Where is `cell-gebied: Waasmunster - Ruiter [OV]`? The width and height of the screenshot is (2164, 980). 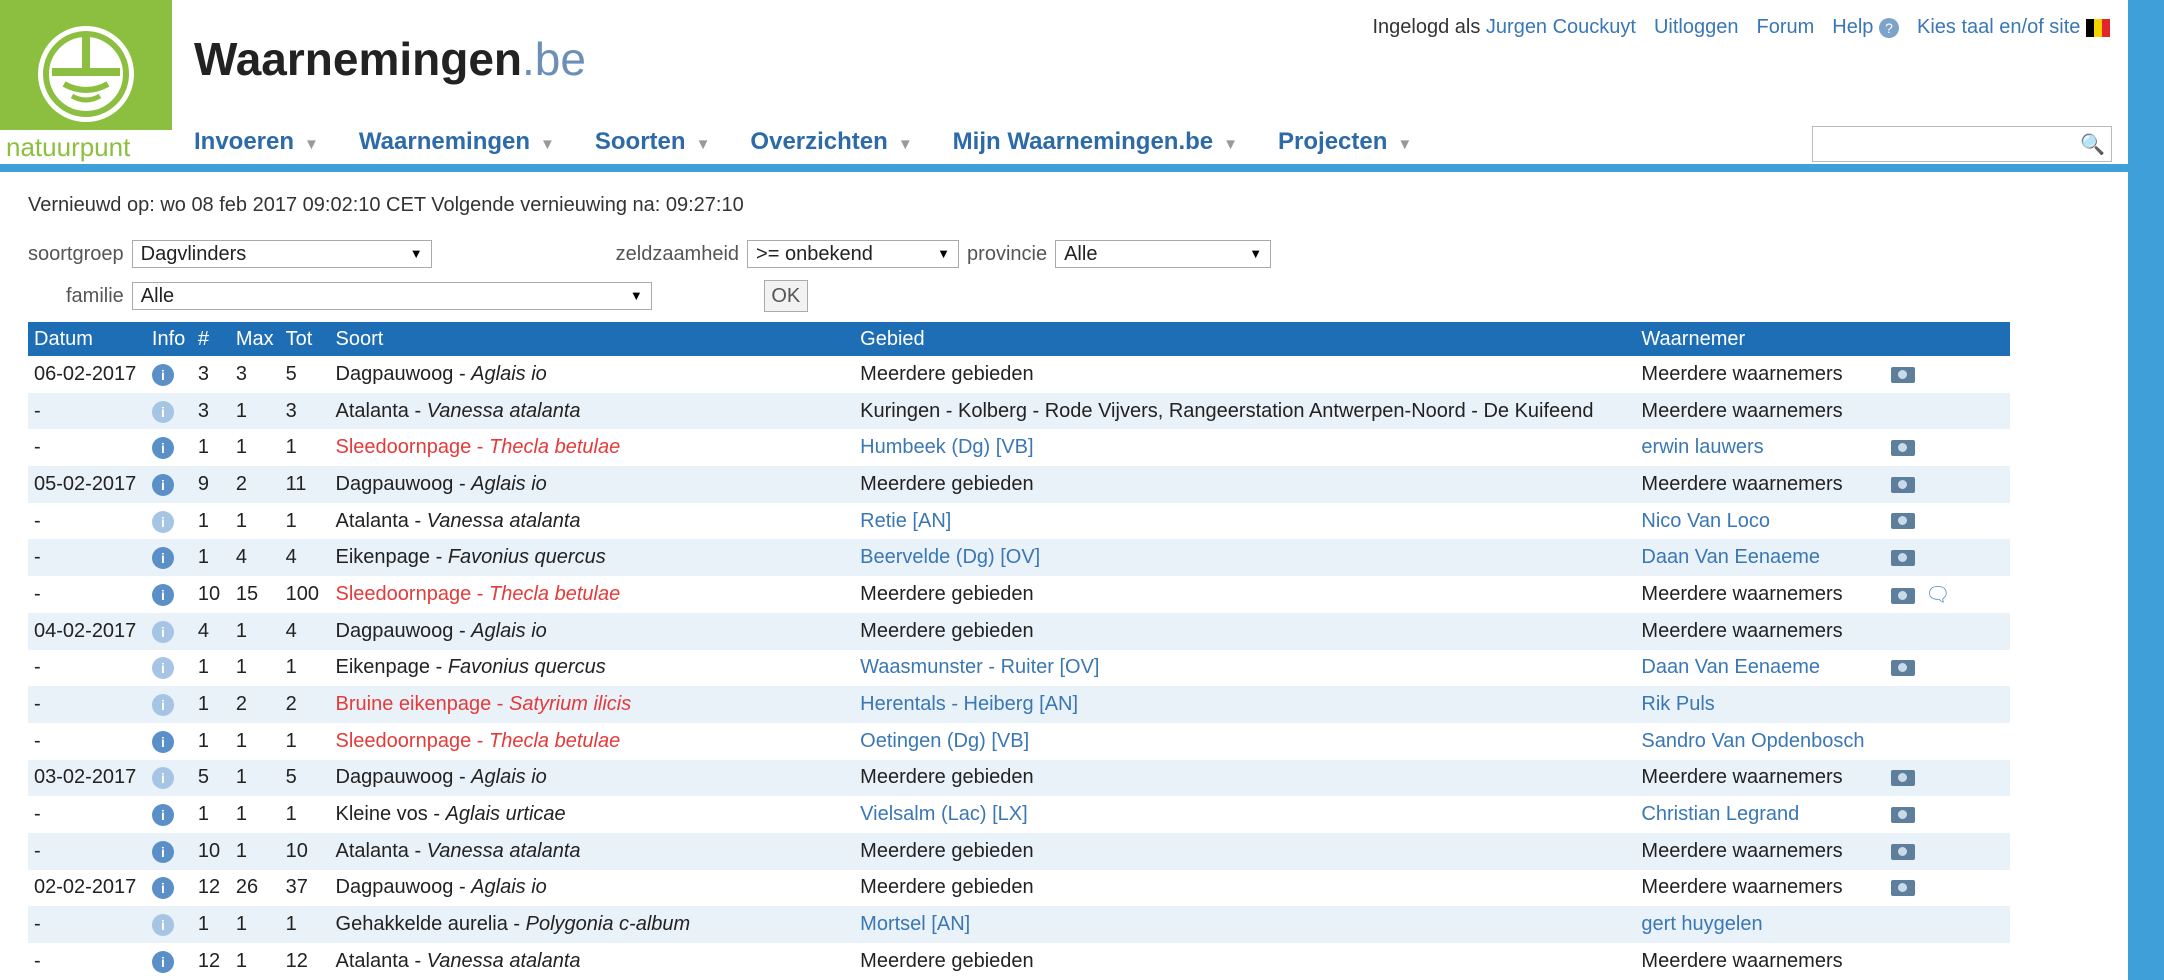 cell-gebied: Waasmunster - Ruiter [OV] is located at coordinates (1245, 668).